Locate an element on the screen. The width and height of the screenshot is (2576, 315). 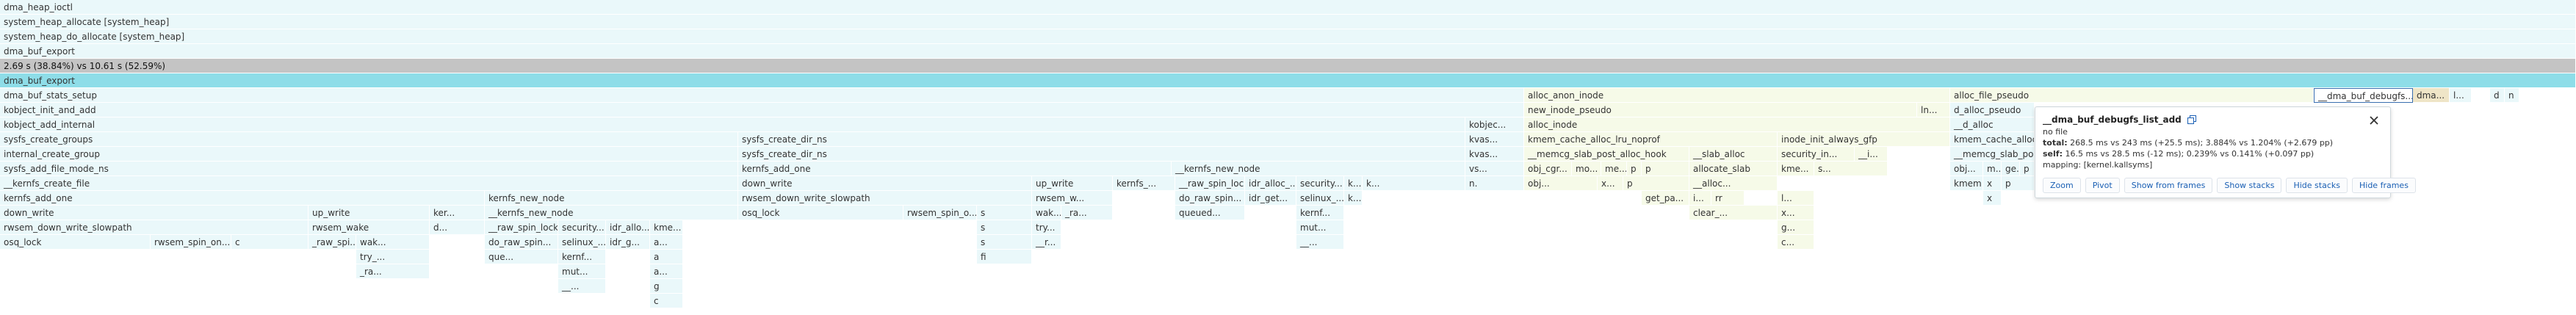
frame: n. is located at coordinates (1494, 183).